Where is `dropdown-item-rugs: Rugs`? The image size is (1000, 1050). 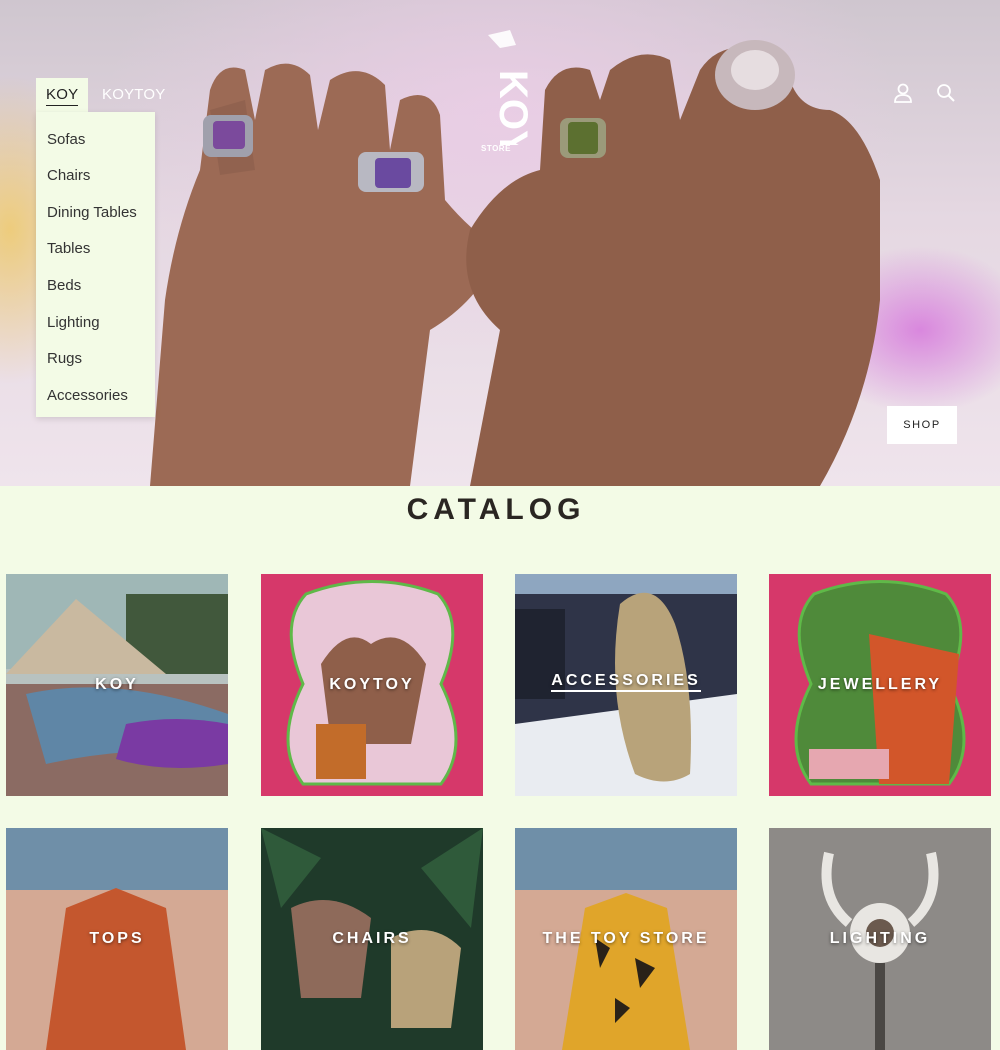
dropdown-item-rugs: Rugs is located at coordinates (64, 359).